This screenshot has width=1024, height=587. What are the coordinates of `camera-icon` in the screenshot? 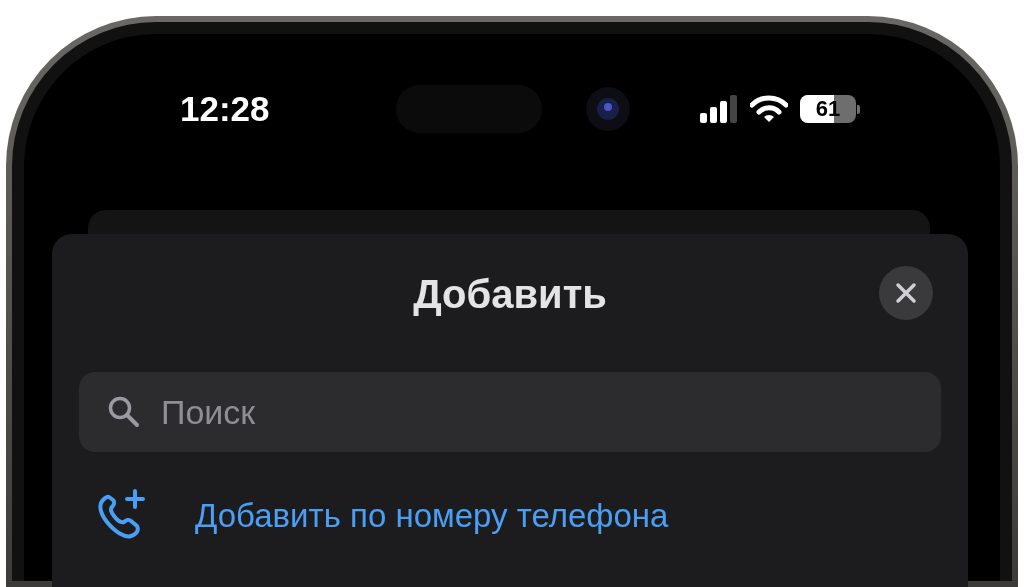 It's located at (608, 109).